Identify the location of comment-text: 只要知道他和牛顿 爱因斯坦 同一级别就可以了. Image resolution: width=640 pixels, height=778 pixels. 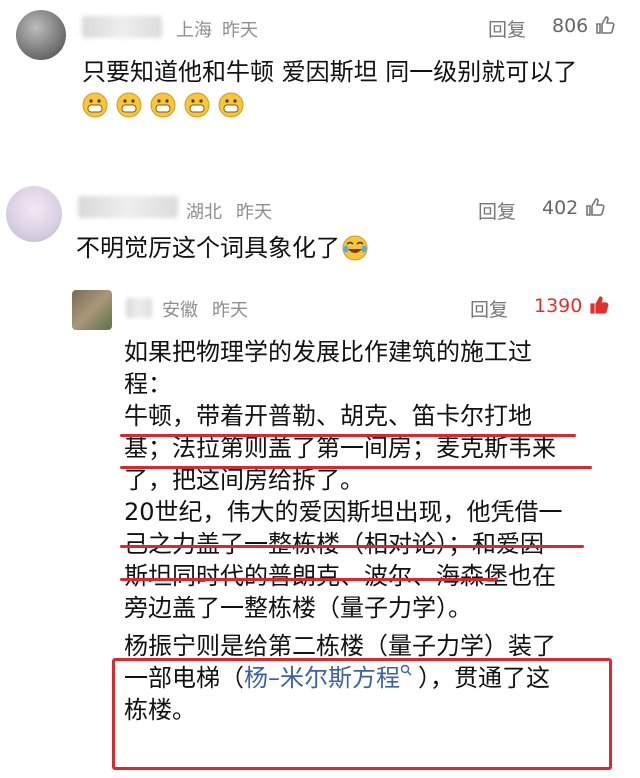
(330, 72).